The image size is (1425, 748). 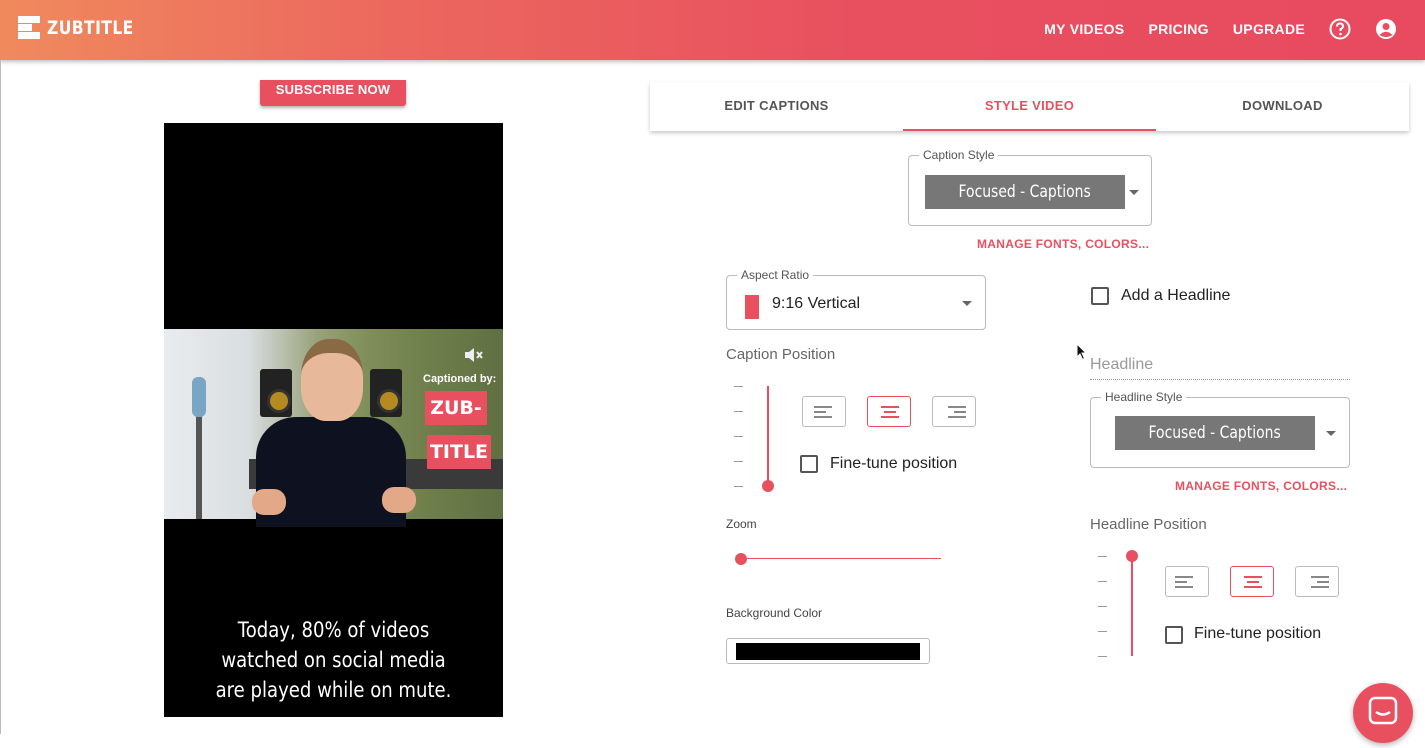 I want to click on caption-position-slider-track, so click(x=768, y=436).